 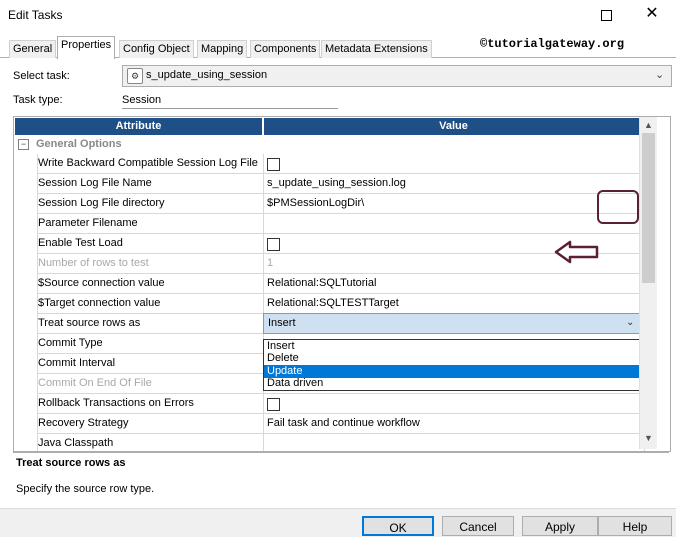 I want to click on task-type-underline, so click(x=230, y=108).